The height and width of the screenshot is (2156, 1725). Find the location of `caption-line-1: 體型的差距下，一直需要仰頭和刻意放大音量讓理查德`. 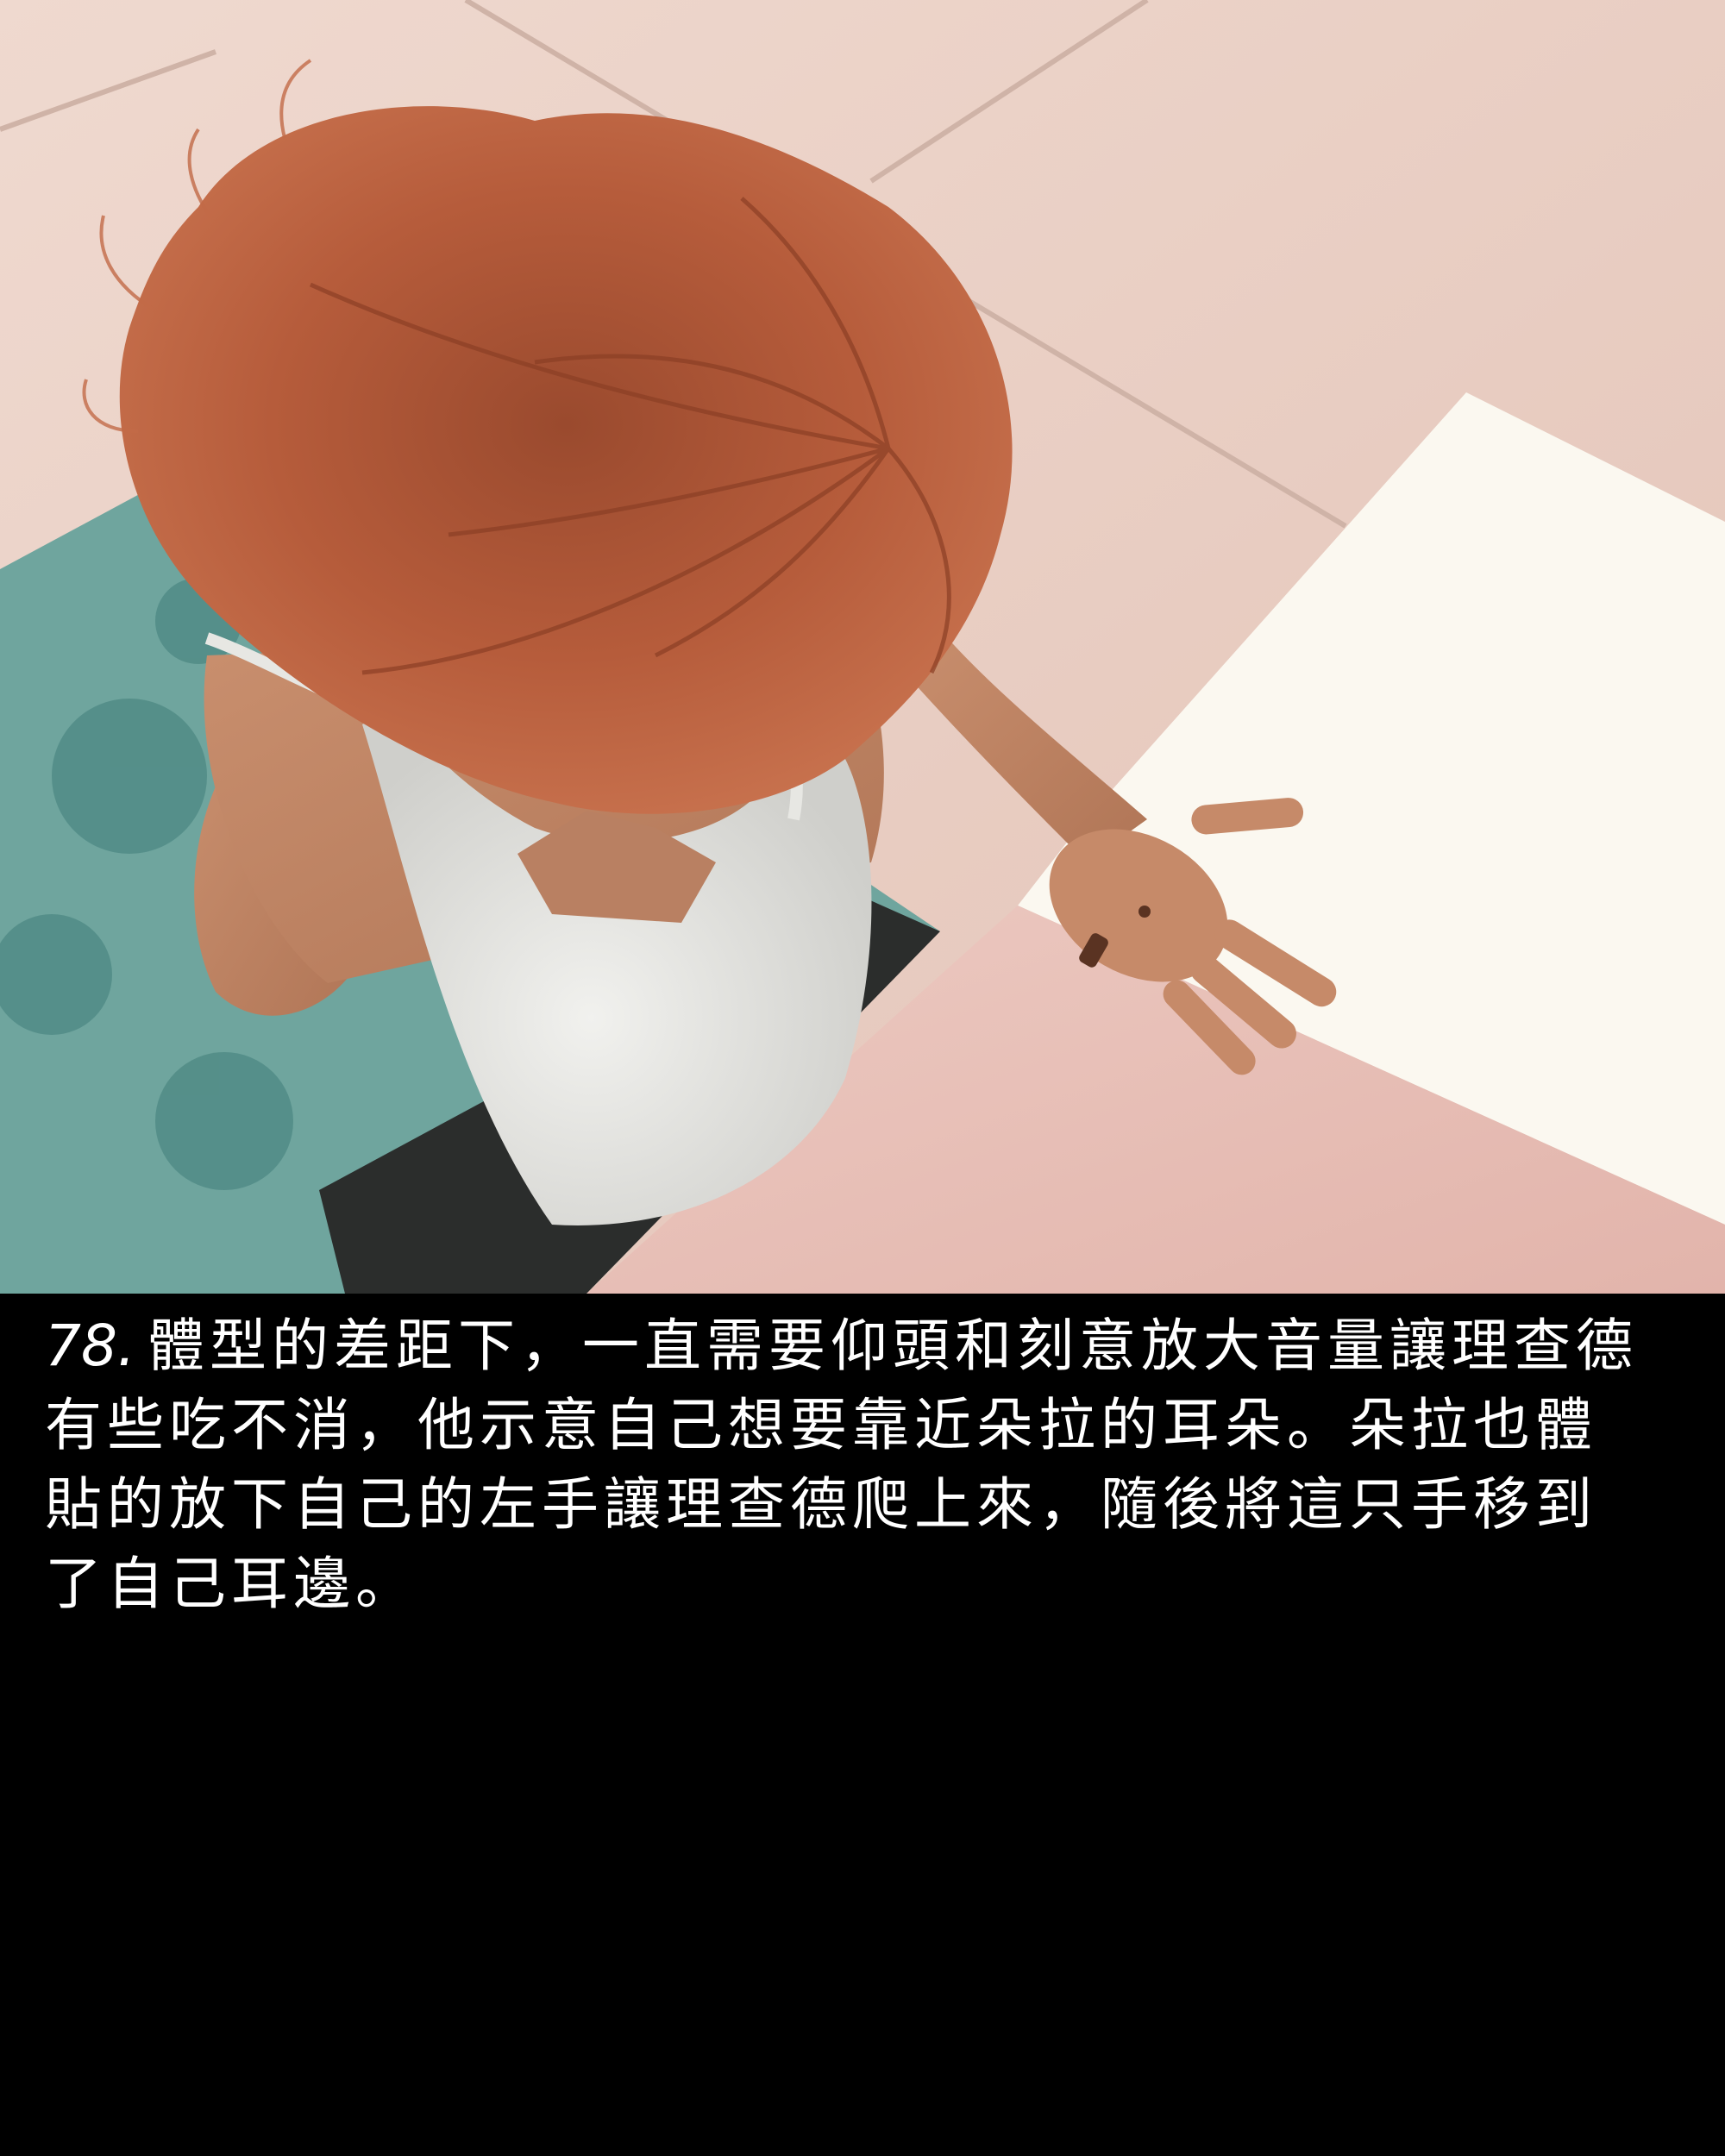

caption-line-1: 體型的差距下，一直需要仰頭和刻意放大音量讓理查德 is located at coordinates (893, 1346).